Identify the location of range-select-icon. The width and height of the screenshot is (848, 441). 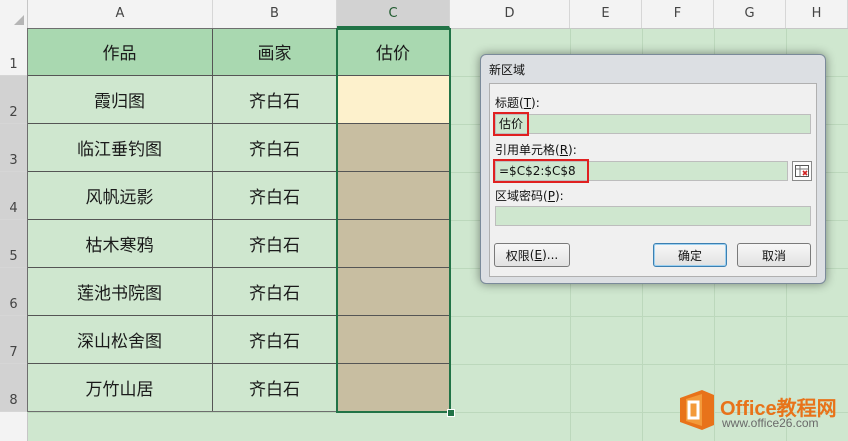
(802, 171).